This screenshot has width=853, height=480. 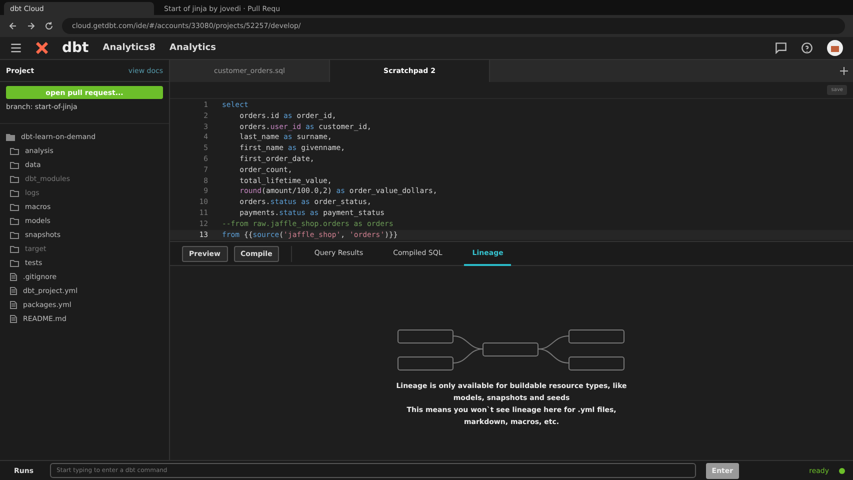 I want to click on account-selector: Analytics8, so click(x=129, y=48).